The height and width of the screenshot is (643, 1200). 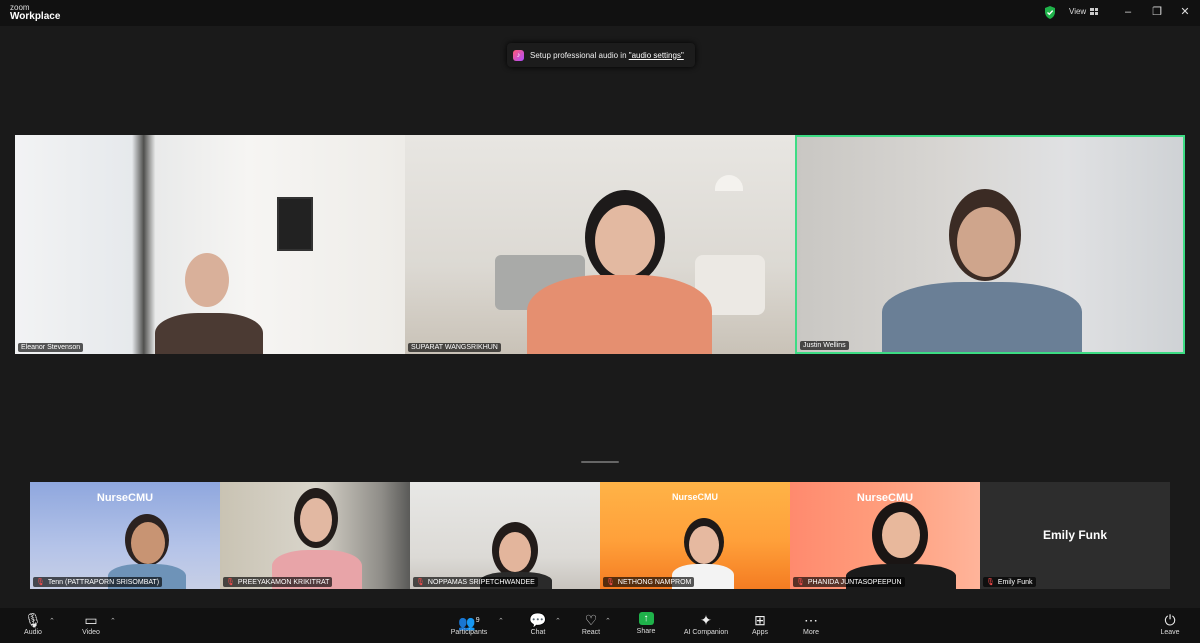 I want to click on wall-picture, so click(x=295, y=224).